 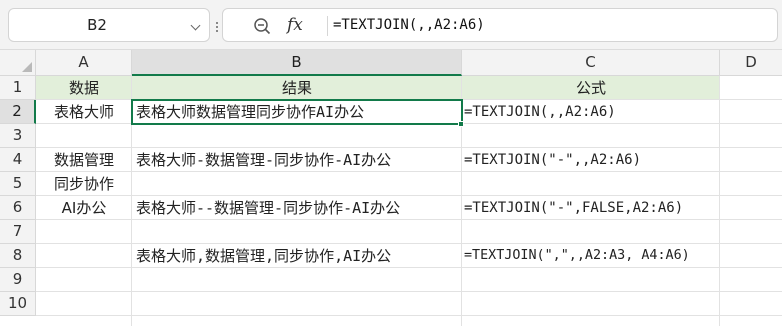 What do you see at coordinates (18, 280) in the screenshot?
I see `row-header-9: 9` at bounding box center [18, 280].